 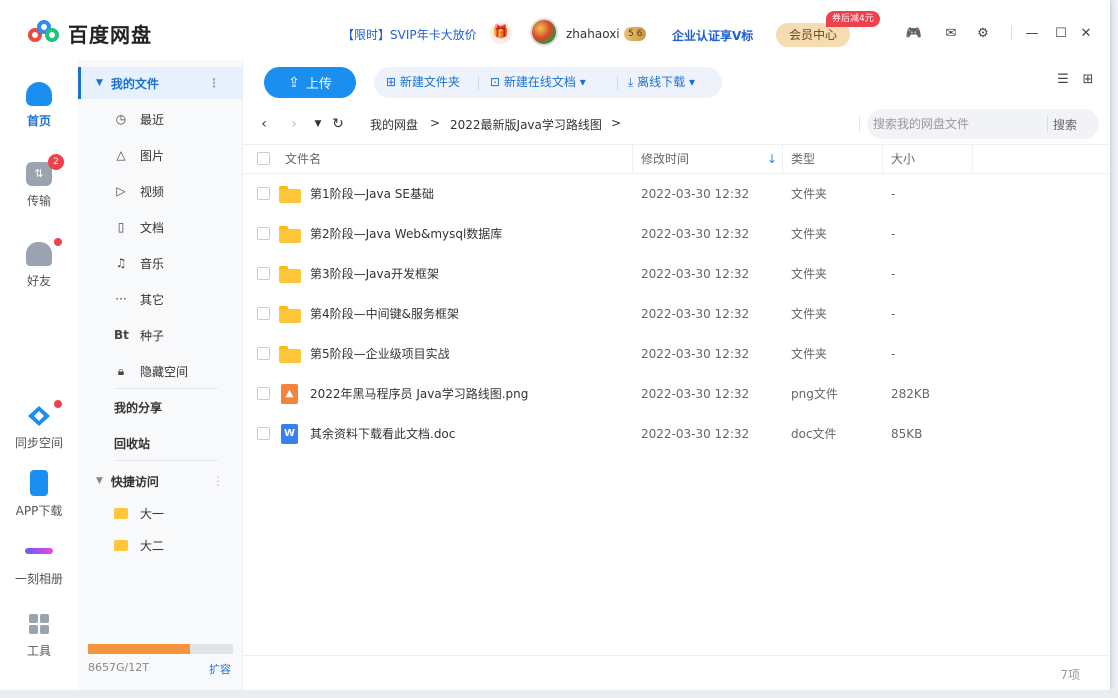 I want to click on sidebar-item-label: 音乐, so click(x=152, y=263).